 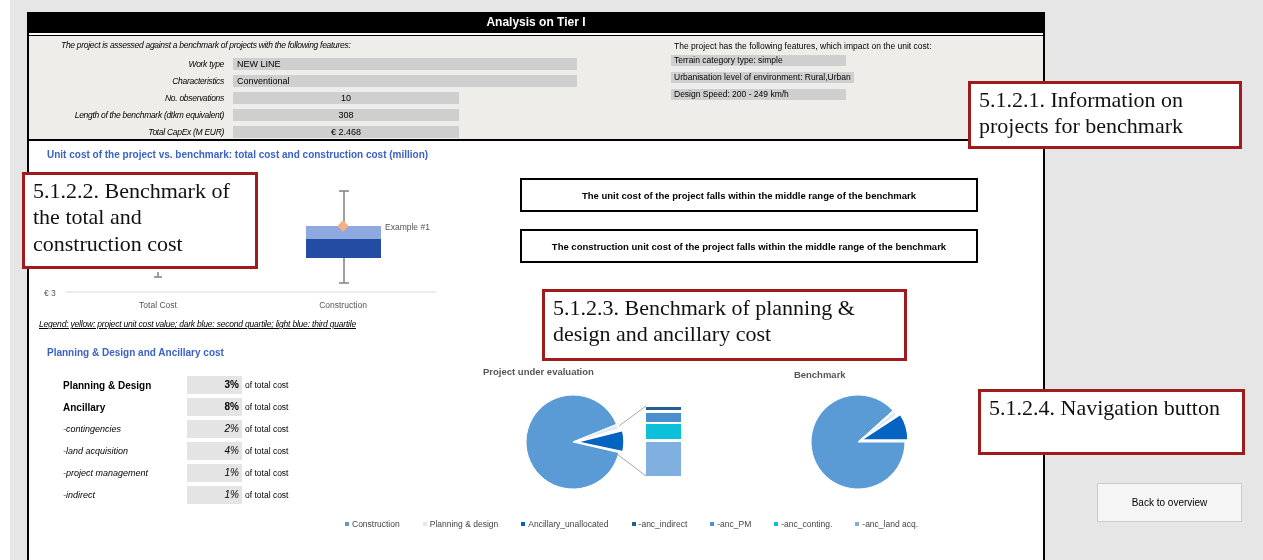 What do you see at coordinates (96, 451) in the screenshot?
I see `cost-label: -land acquisition` at bounding box center [96, 451].